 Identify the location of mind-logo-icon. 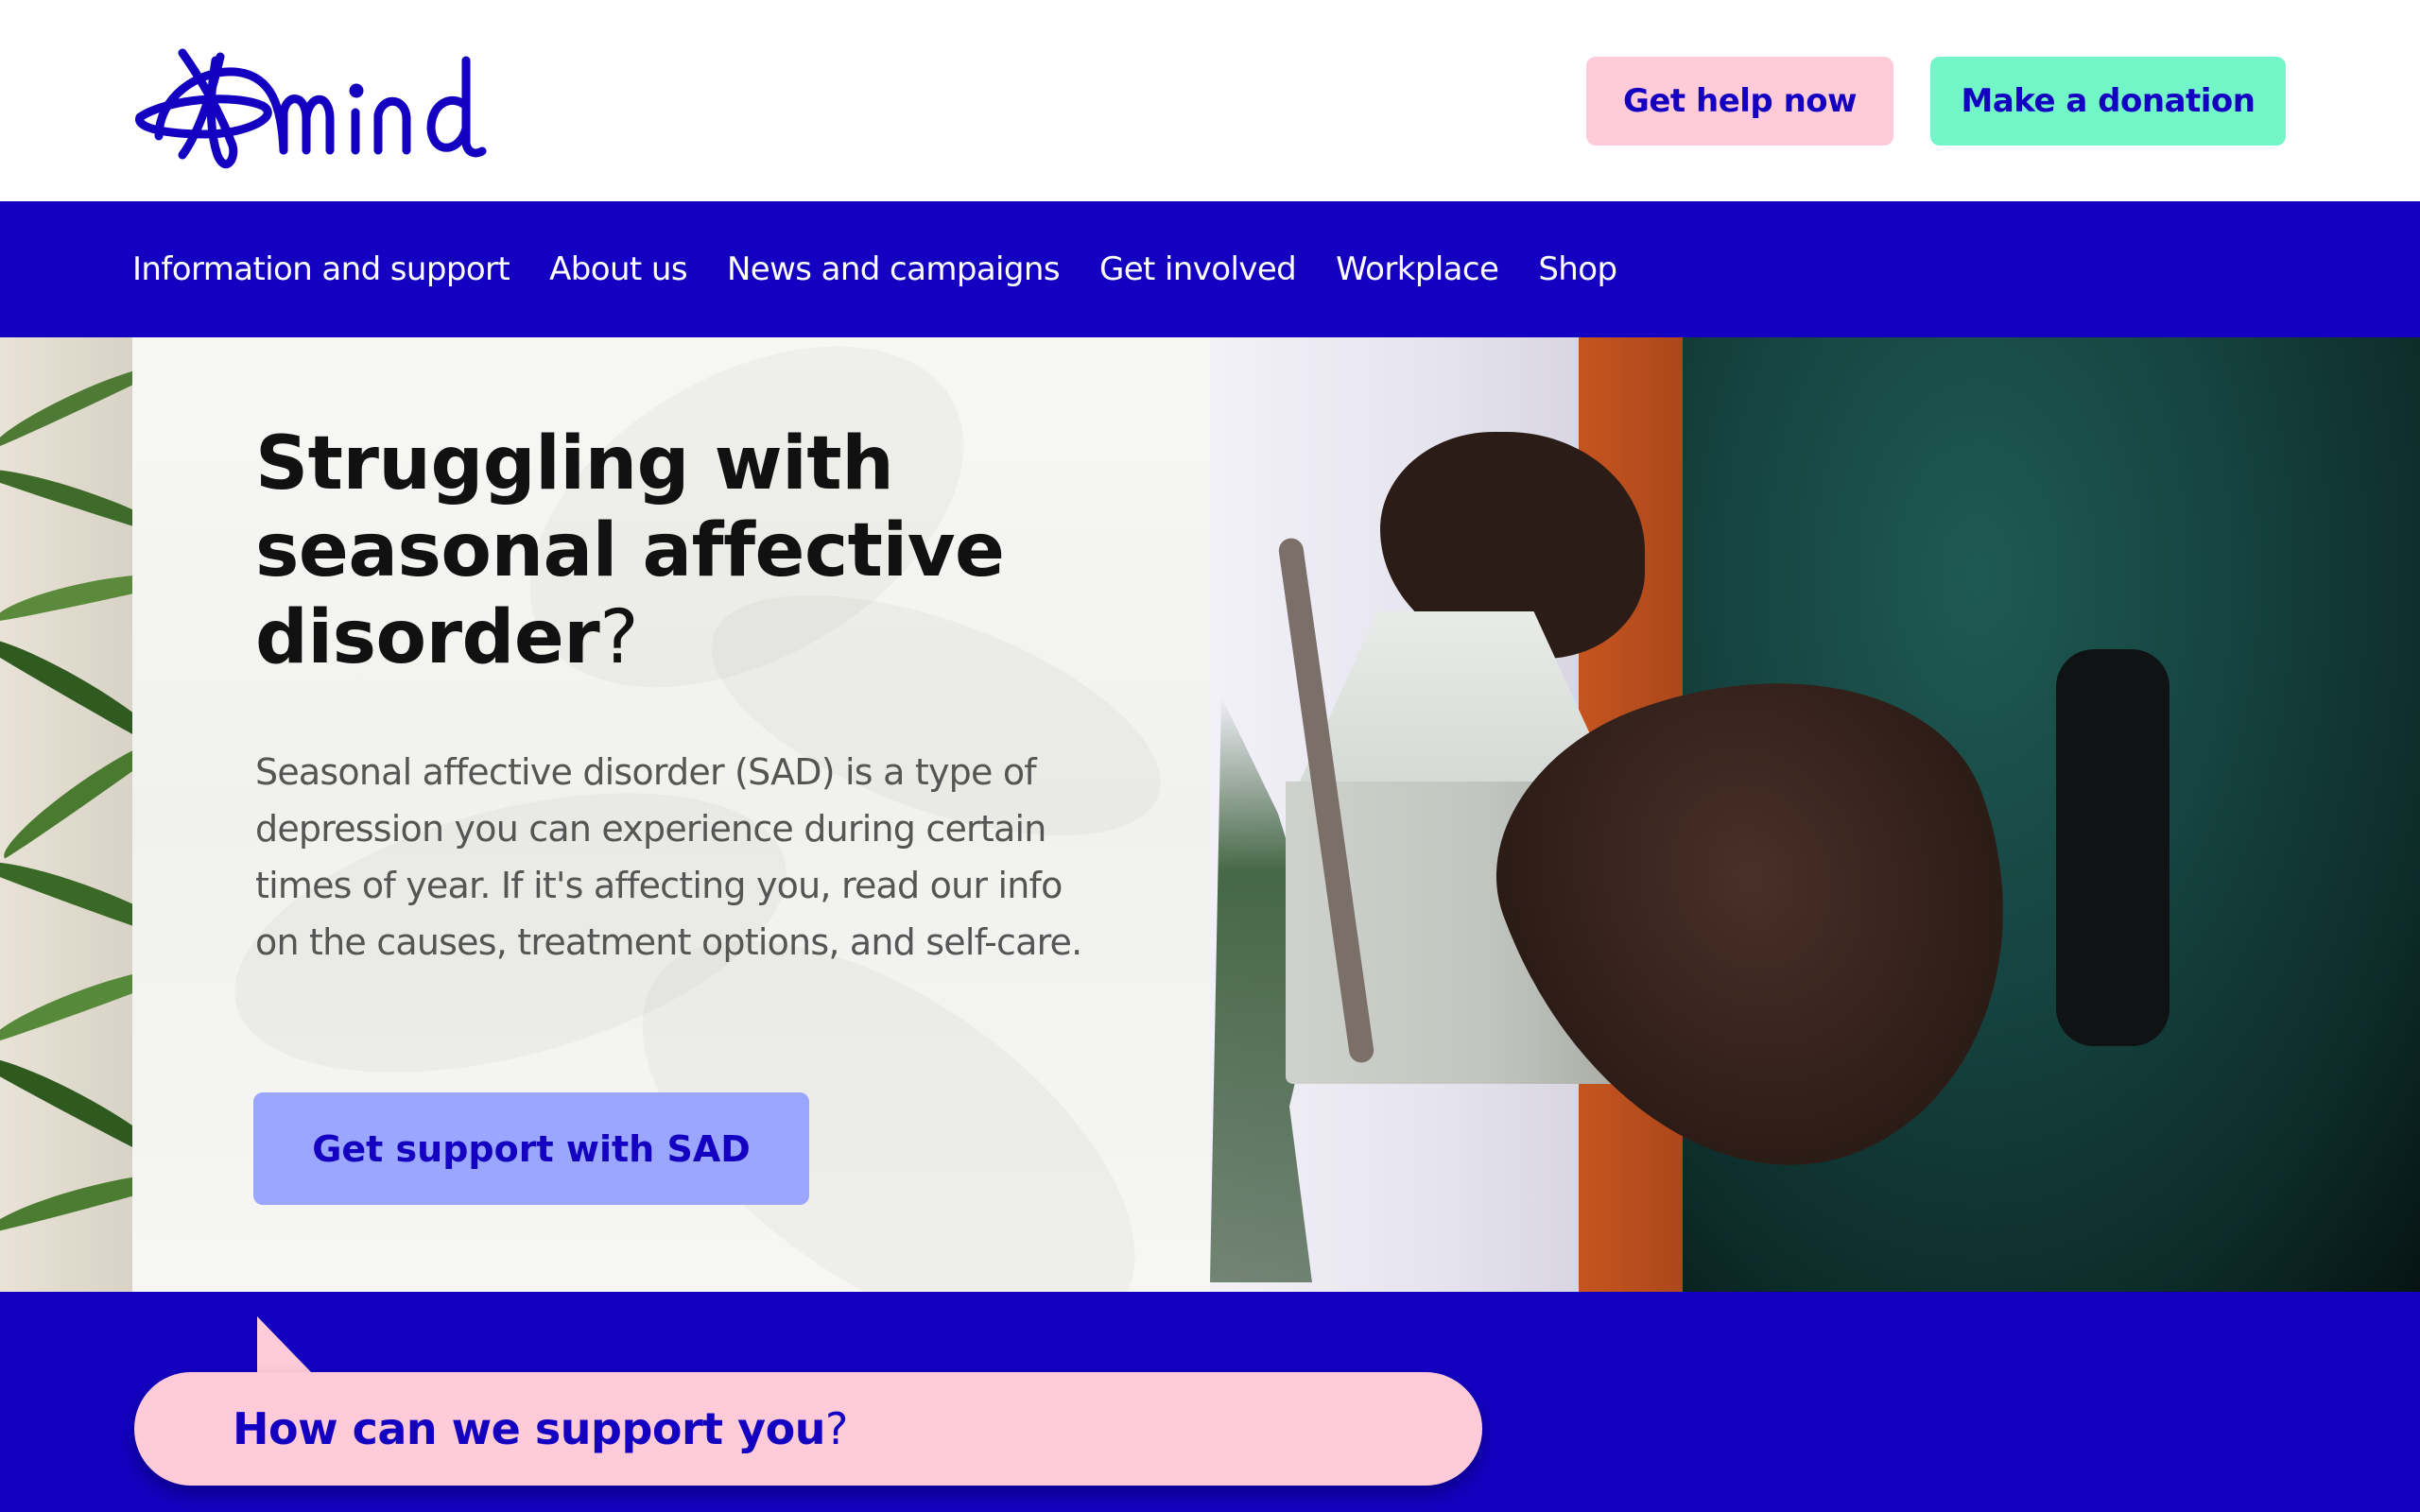
(311, 108).